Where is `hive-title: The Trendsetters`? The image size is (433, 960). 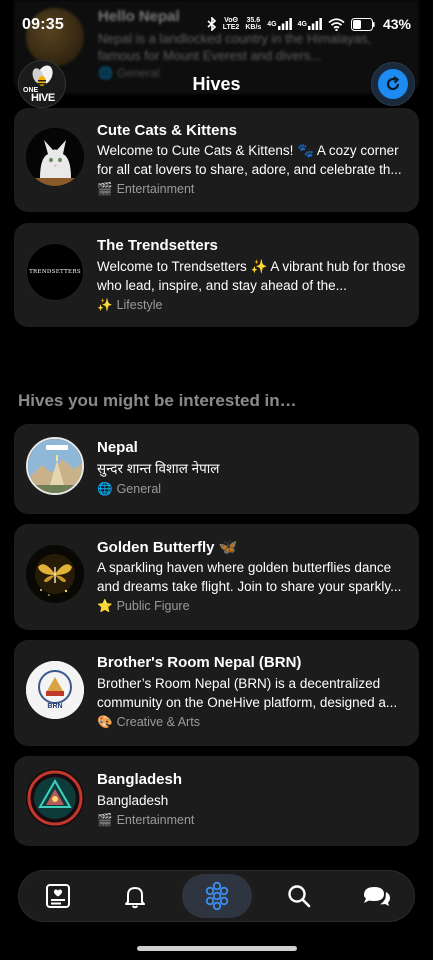
hive-title: The Trendsetters is located at coordinates (157, 245).